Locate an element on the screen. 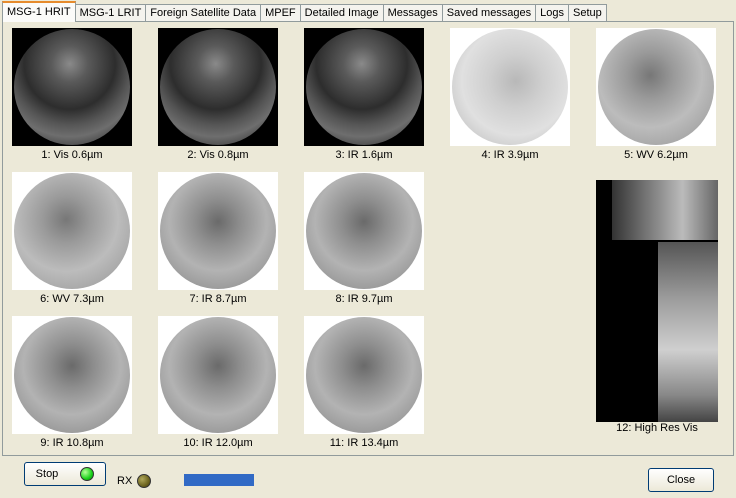 The height and width of the screenshot is (498, 736). stop-button: Stop is located at coordinates (65, 474).